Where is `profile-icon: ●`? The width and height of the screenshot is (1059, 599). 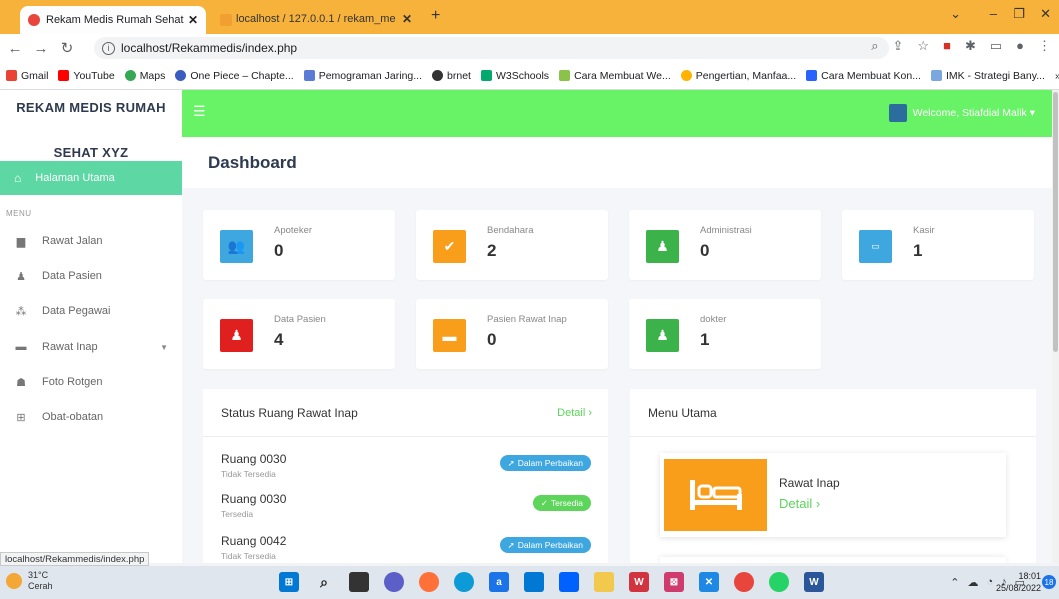
profile-icon: ● is located at coordinates (1020, 46).